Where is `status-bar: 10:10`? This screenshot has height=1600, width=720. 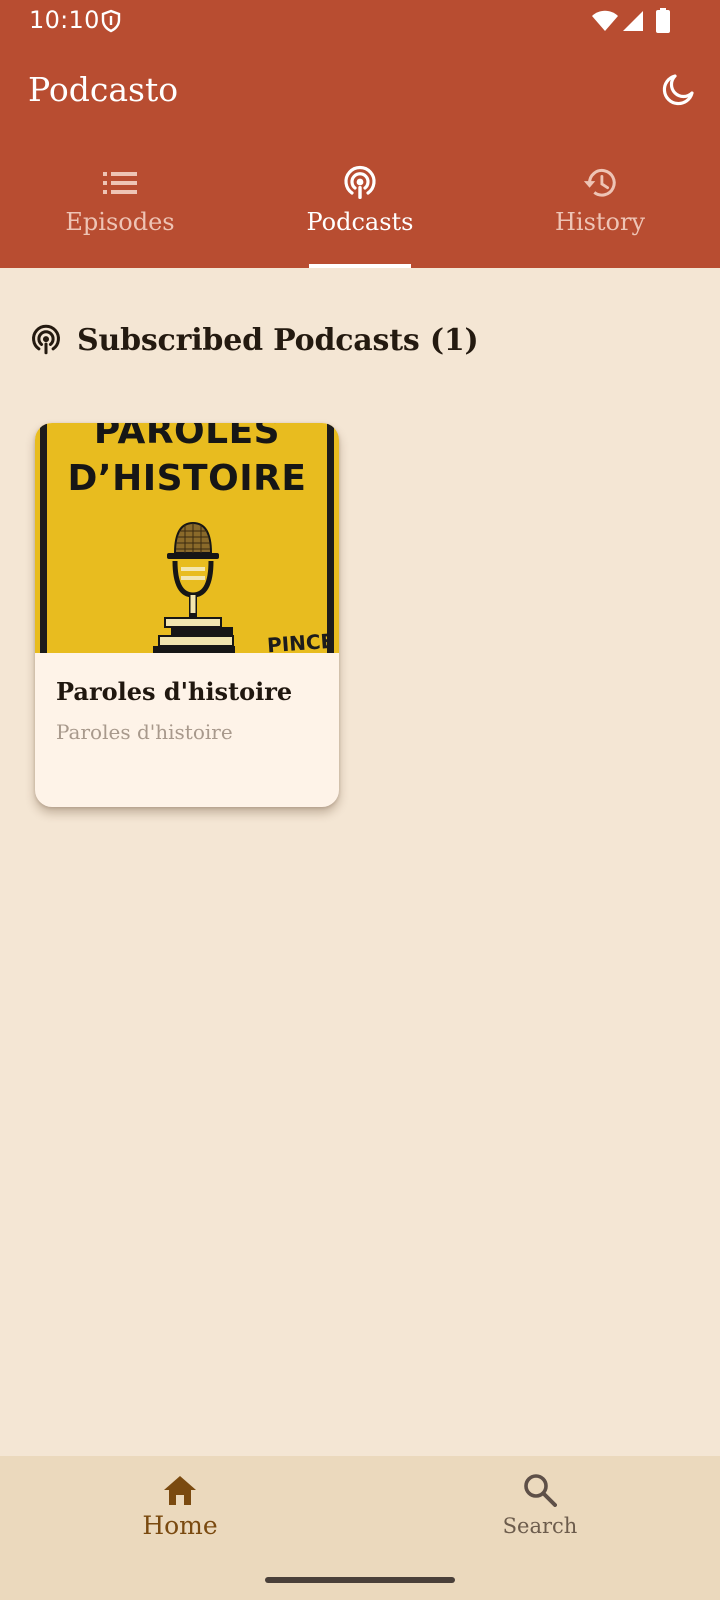
status-bar: 10:10 is located at coordinates (360, 22).